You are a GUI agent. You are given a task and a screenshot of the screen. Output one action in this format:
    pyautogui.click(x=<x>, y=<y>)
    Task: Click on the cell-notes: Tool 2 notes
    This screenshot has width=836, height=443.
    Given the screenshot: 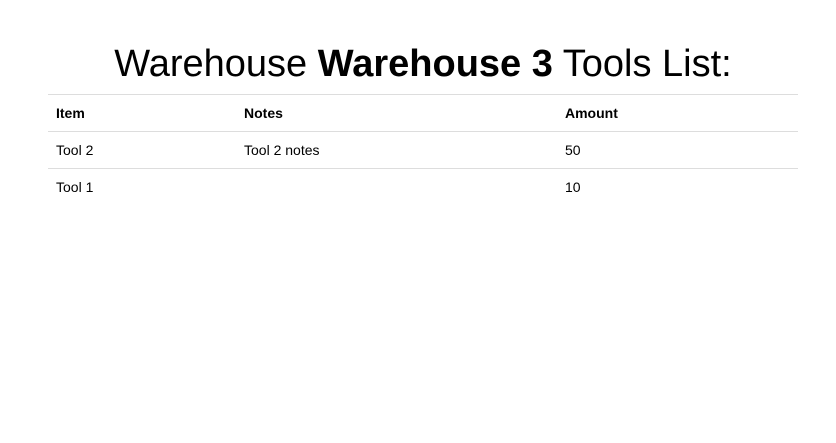 What is the action you would take?
    pyautogui.click(x=396, y=150)
    